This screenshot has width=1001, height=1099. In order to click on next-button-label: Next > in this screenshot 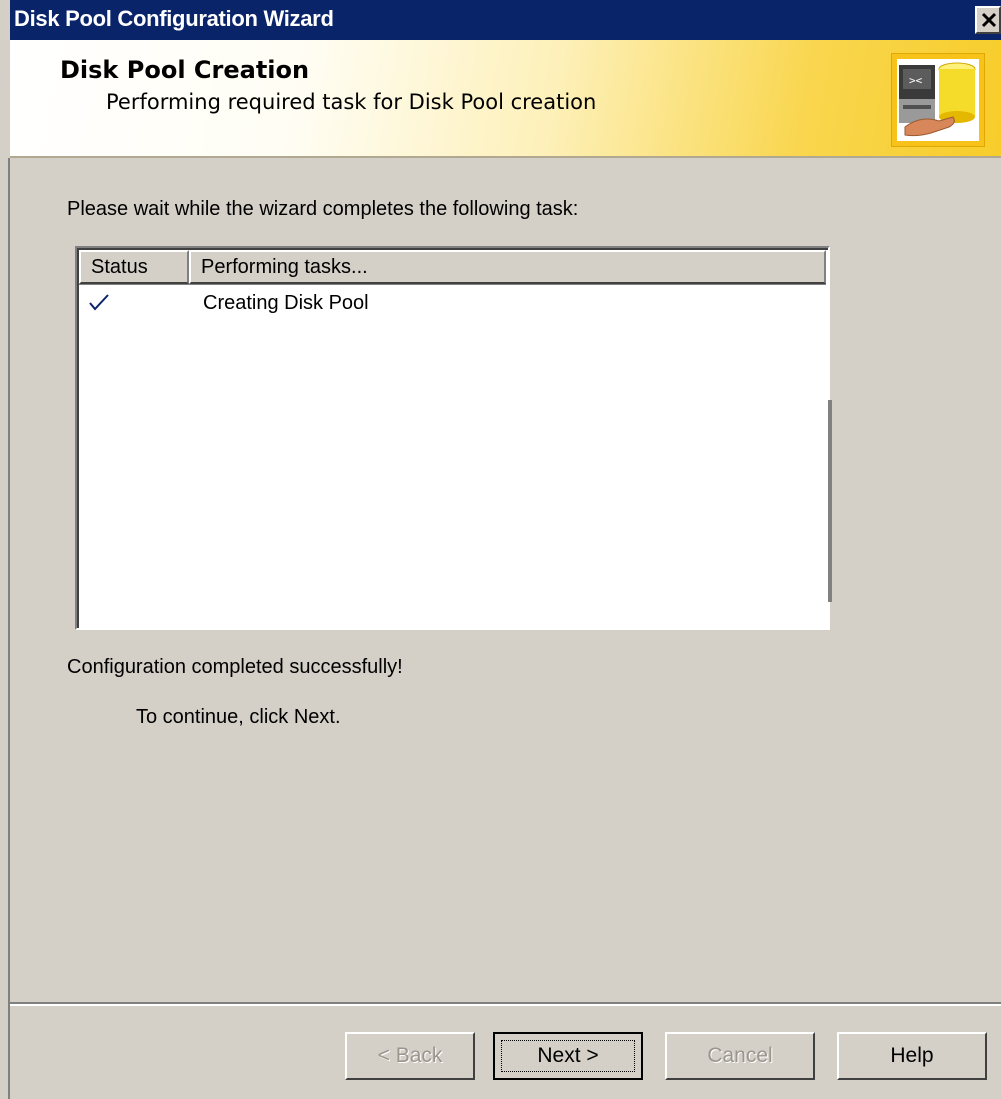, I will do `click(568, 1055)`.